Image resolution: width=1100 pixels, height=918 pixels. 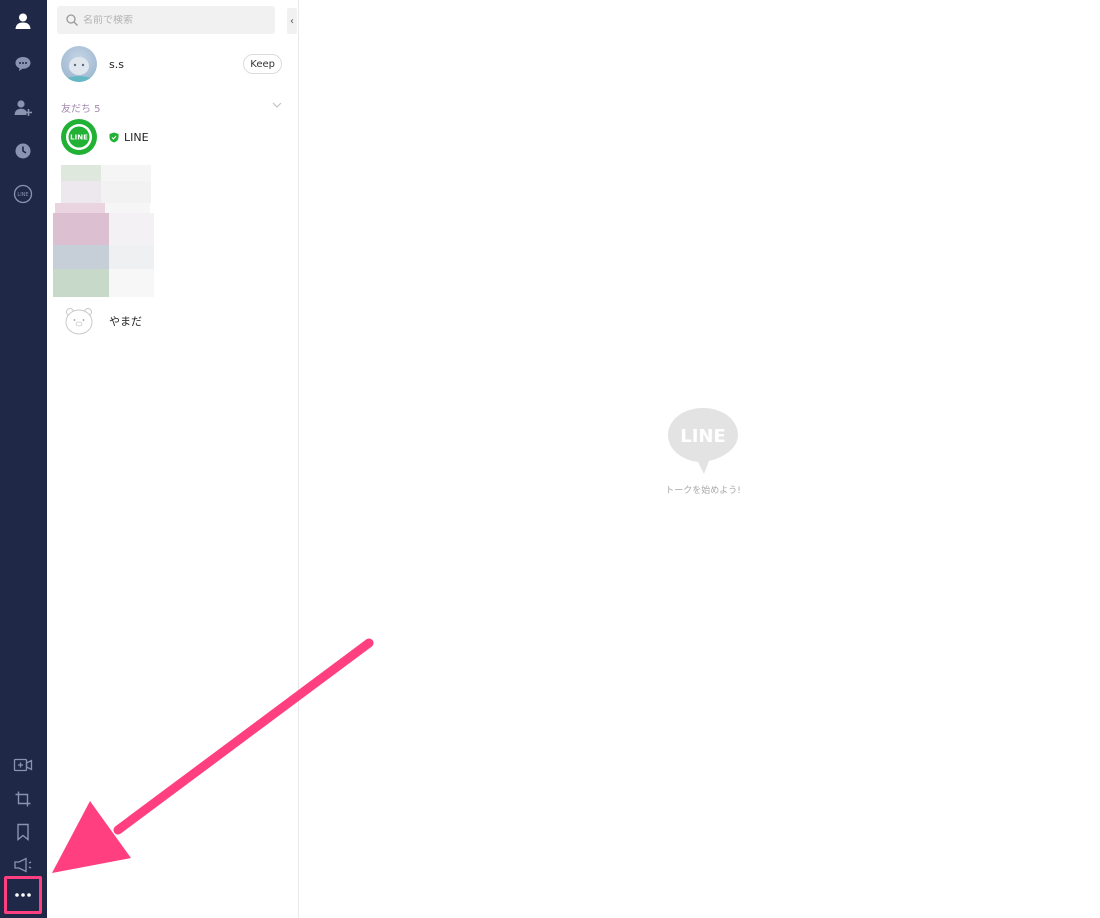 I want to click on person-icon, so click(x=23, y=21).